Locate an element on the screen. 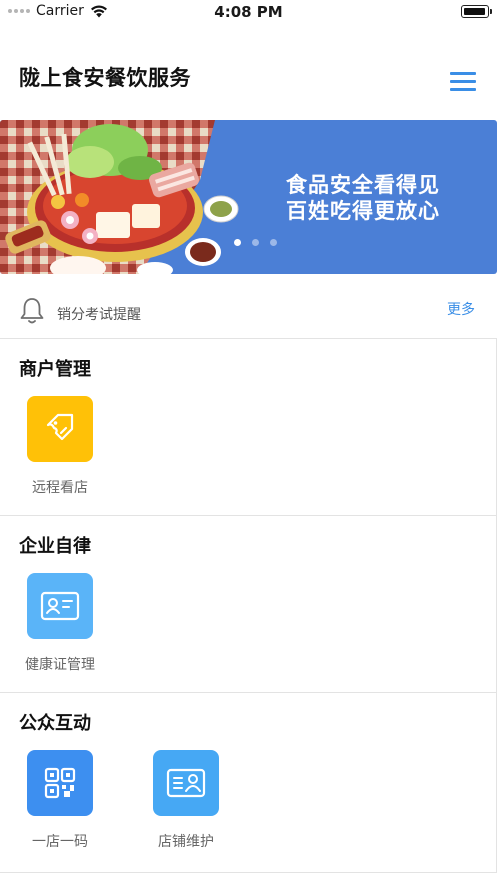 This screenshot has width=497, height=883. status-time: 4:08 PM is located at coordinates (248, 12).